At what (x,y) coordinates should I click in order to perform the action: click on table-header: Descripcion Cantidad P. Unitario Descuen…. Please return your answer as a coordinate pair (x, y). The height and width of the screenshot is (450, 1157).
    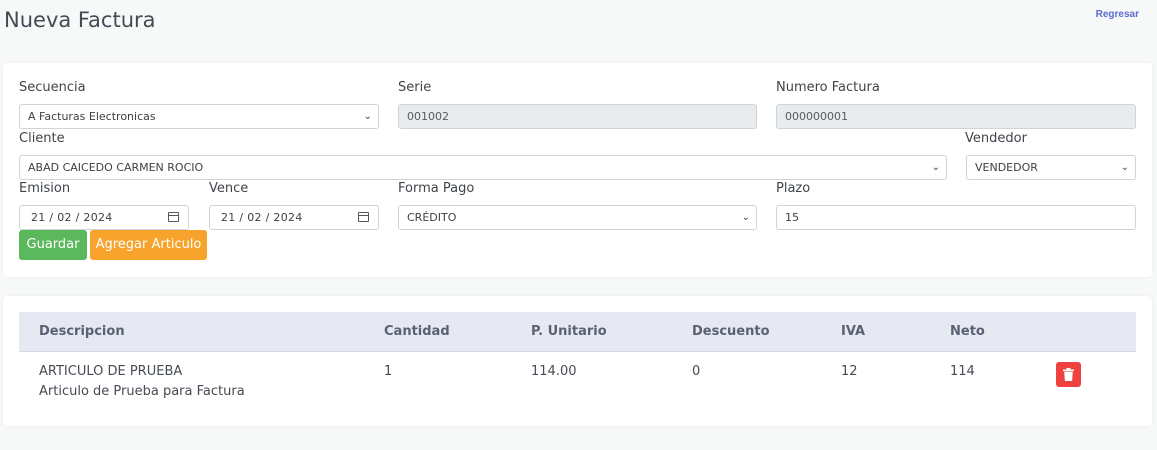
    Looking at the image, I should click on (577, 332).